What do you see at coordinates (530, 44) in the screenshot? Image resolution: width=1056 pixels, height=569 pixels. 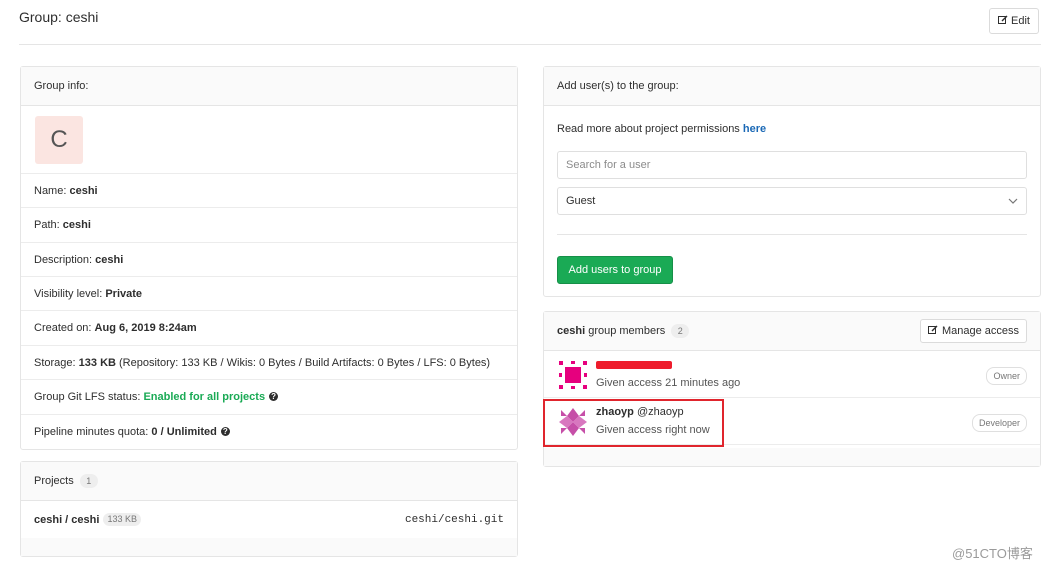 I see `header-divider` at bounding box center [530, 44].